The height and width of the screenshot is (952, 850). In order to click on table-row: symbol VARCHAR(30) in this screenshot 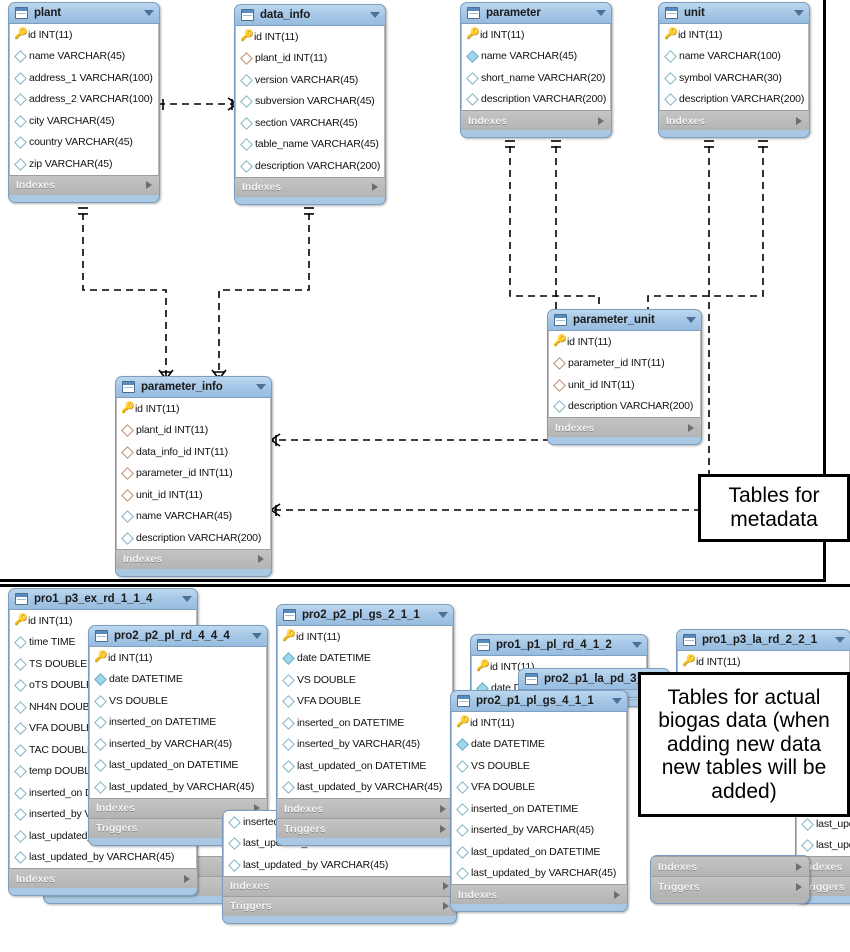, I will do `click(734, 78)`.